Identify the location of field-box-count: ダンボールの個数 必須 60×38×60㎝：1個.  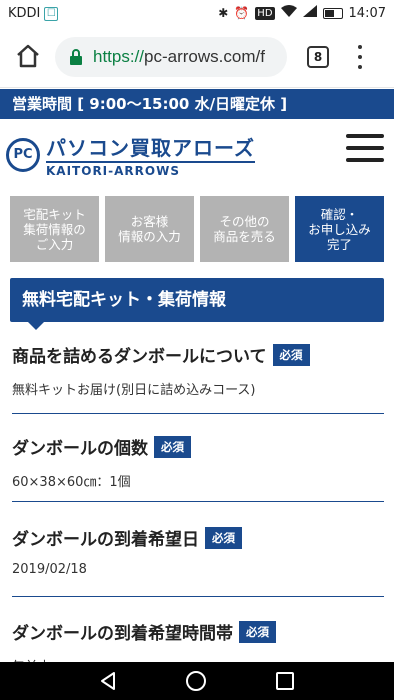
(198, 468).